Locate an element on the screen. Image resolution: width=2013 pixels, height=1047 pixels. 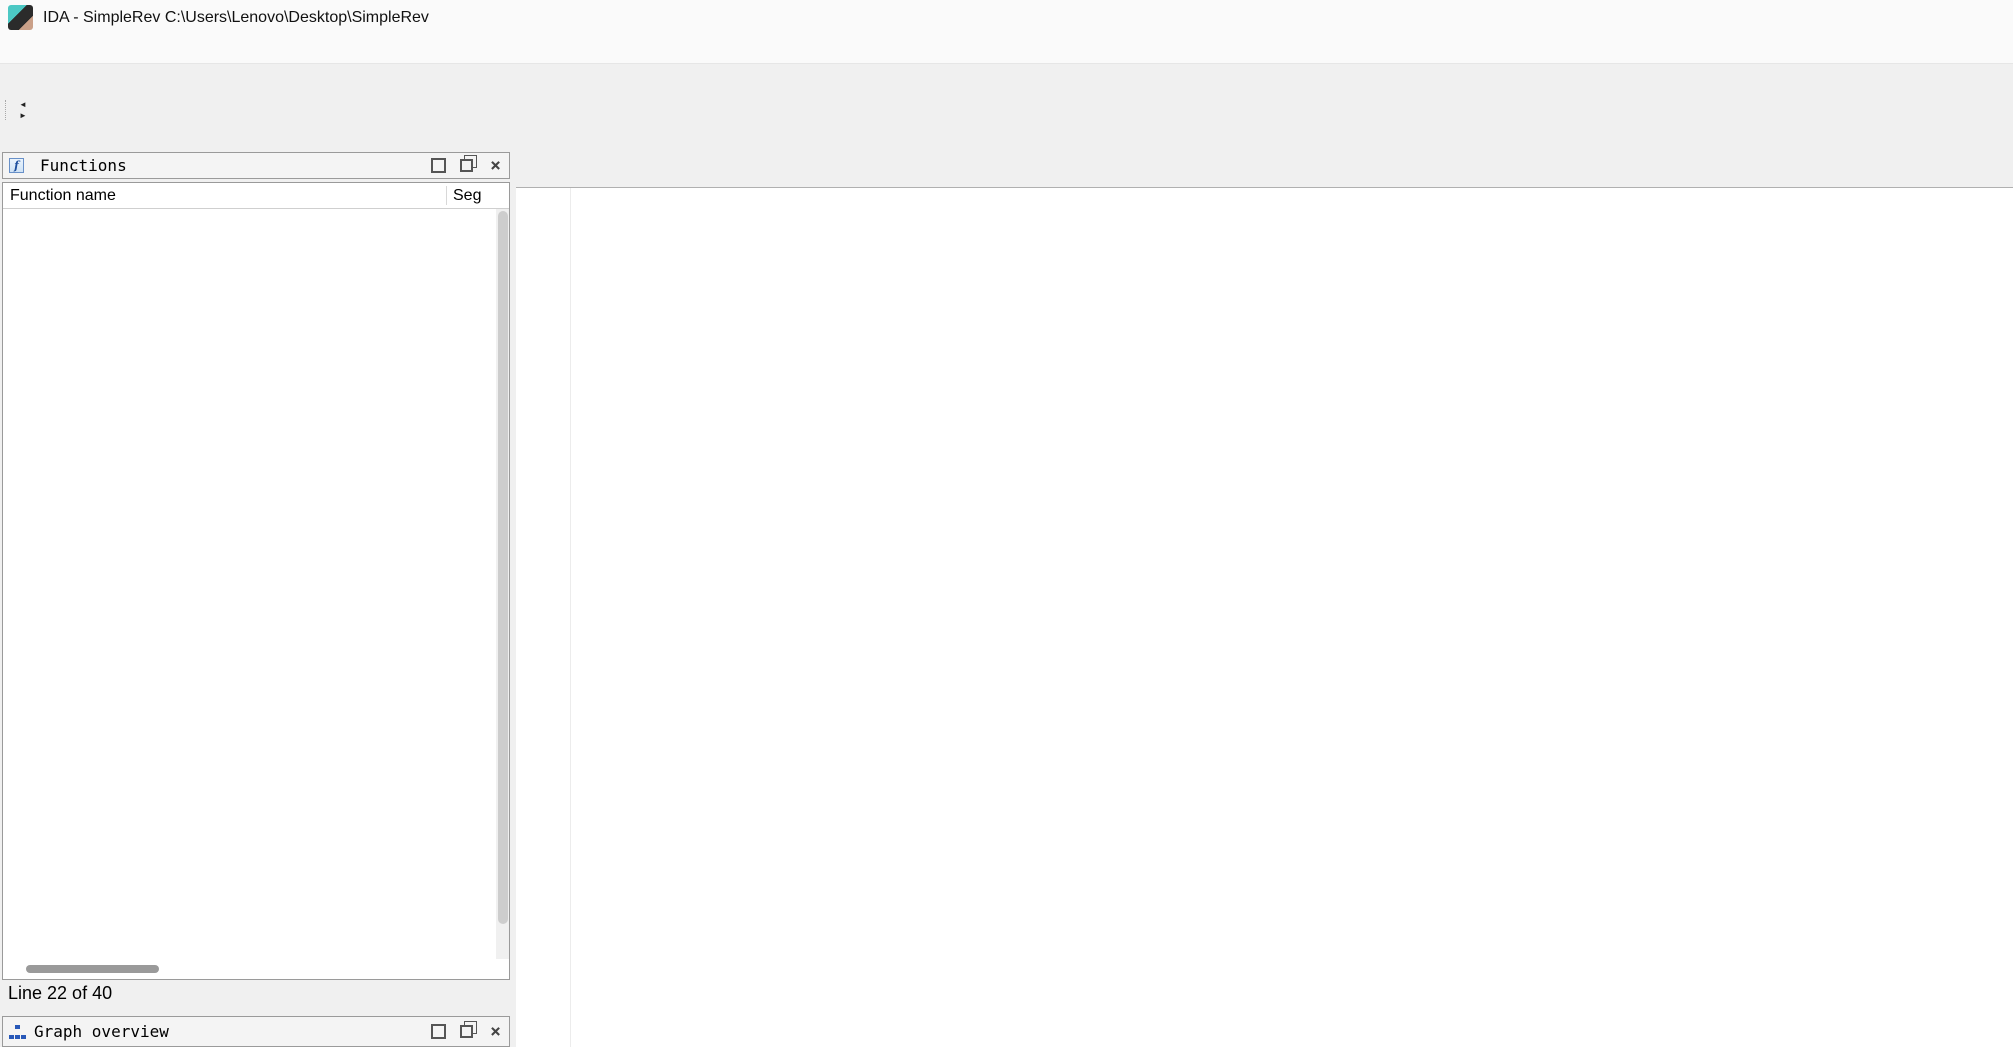
toolbar is located at coordinates (1006, 79).